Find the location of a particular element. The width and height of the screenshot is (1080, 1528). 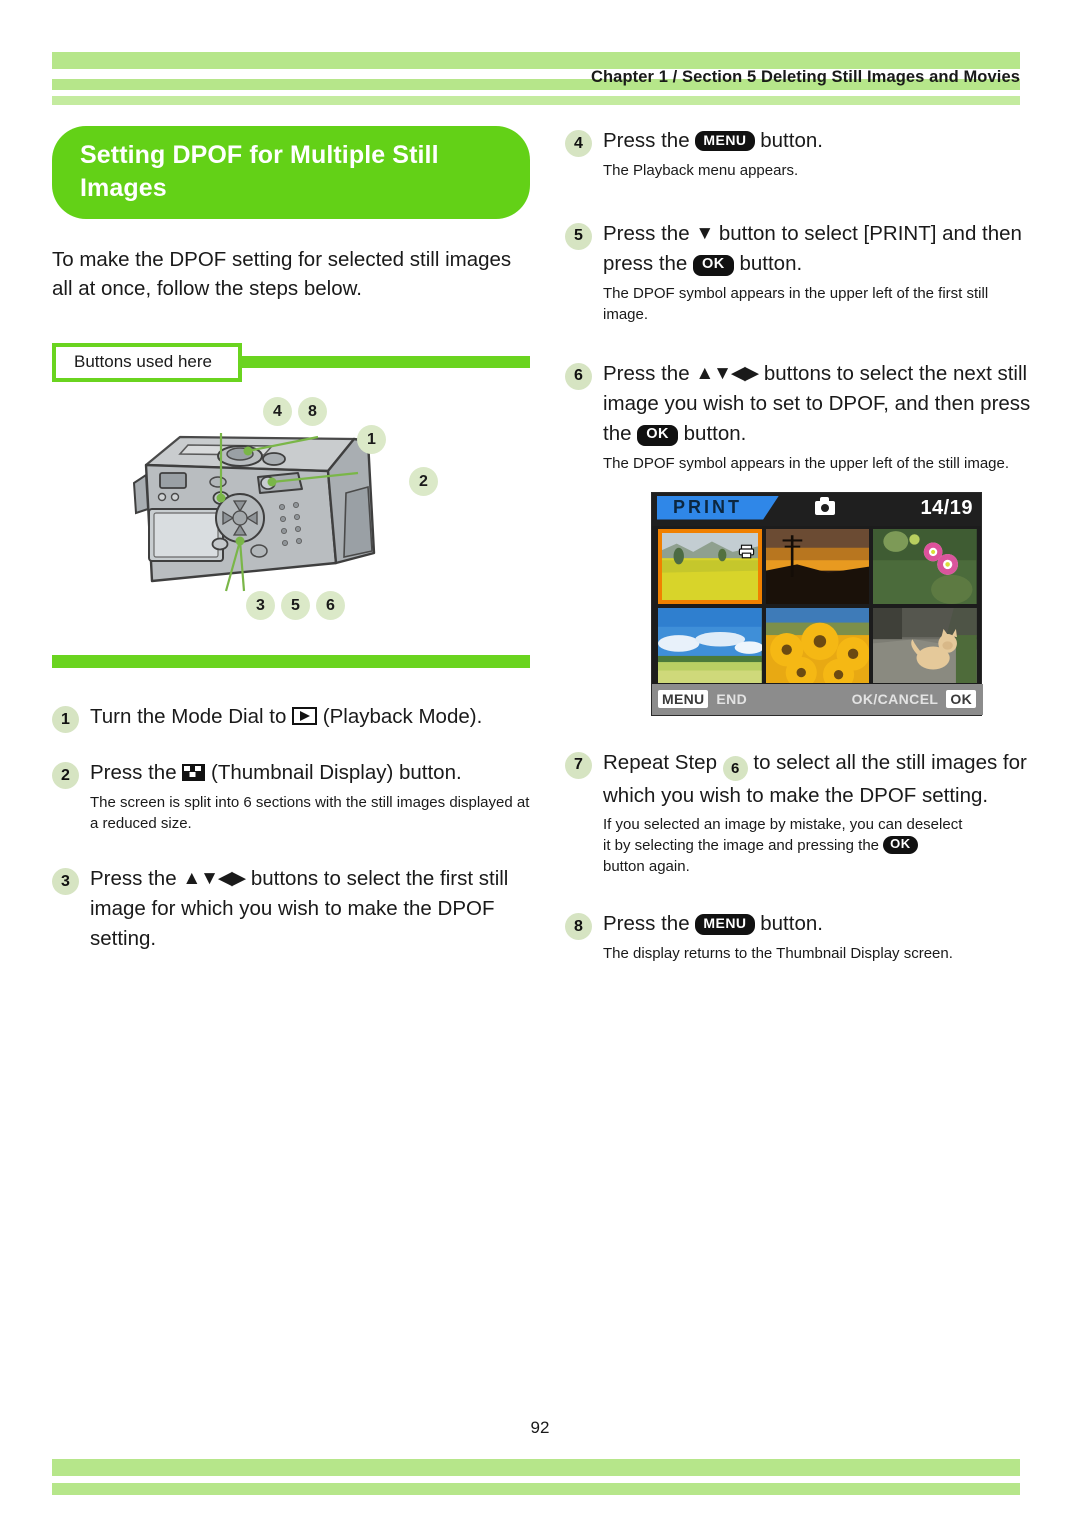

step-2-text: Press the (Thumbnail Display) button. is located at coordinates (311, 773).